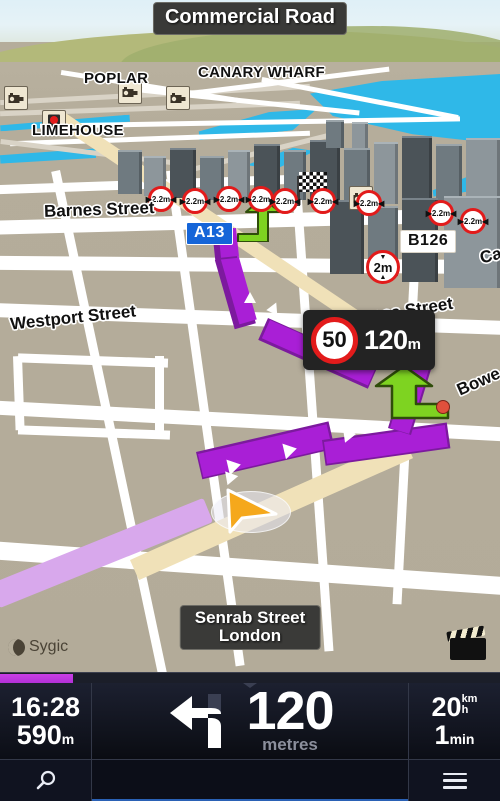 The width and height of the screenshot is (500, 801). What do you see at coordinates (250, 635) in the screenshot?
I see `current-city-name: London` at bounding box center [250, 635].